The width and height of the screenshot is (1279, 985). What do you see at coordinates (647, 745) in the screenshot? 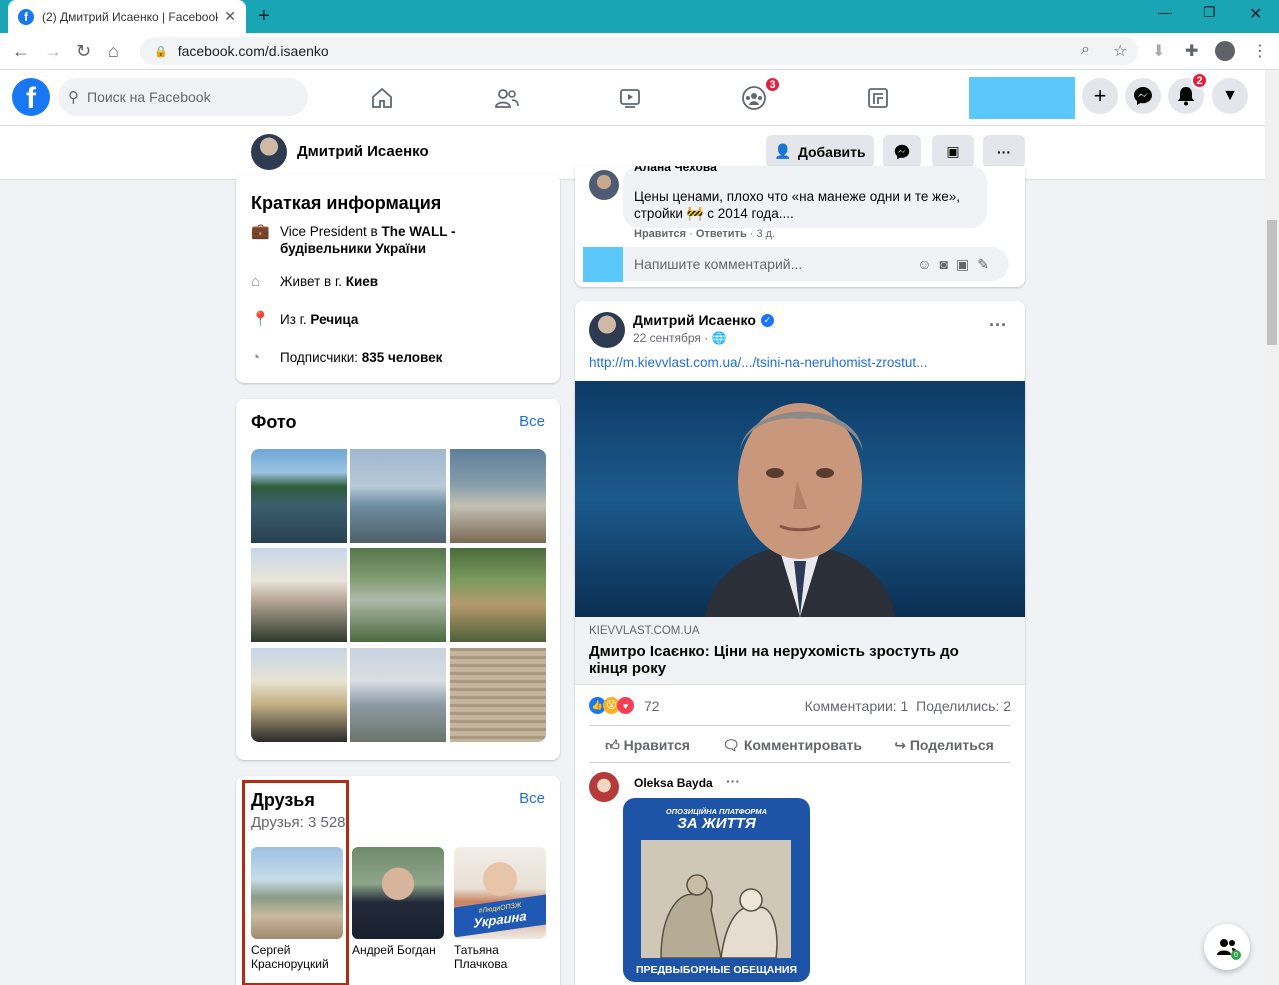
I see `post-like-button: 👍︎ Нравится` at bounding box center [647, 745].